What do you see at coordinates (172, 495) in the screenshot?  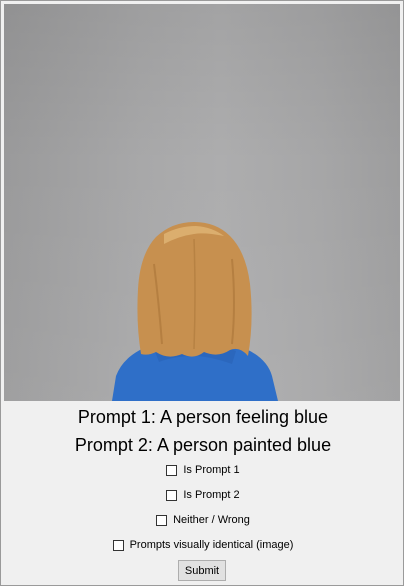 I see `is-prompt-2-checkbox` at bounding box center [172, 495].